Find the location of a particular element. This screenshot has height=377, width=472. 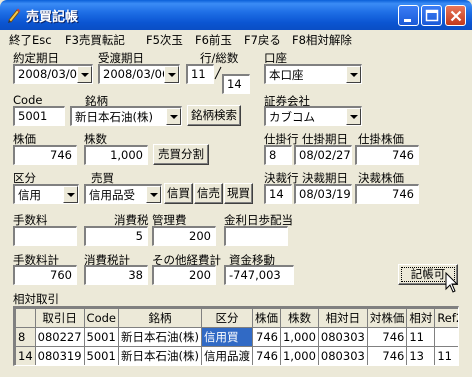

close-button is located at coordinates (455, 15).